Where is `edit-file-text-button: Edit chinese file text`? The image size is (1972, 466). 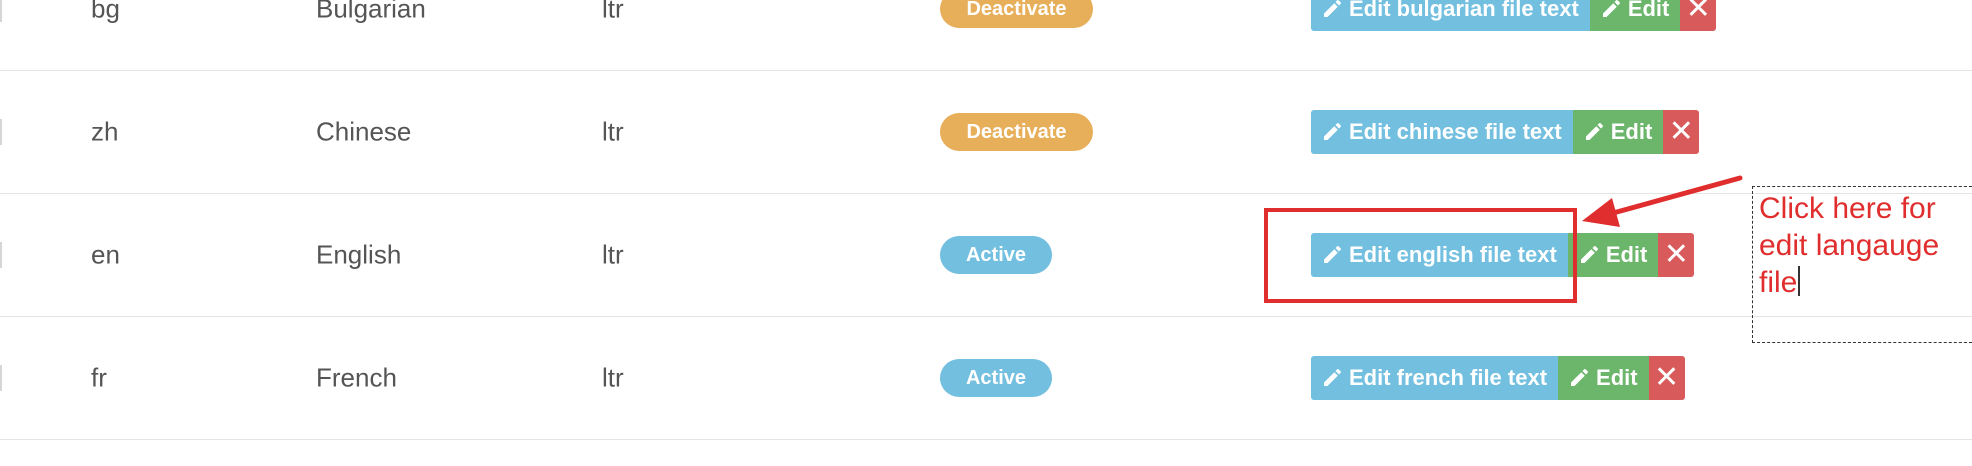 edit-file-text-button: Edit chinese file text is located at coordinates (1442, 132).